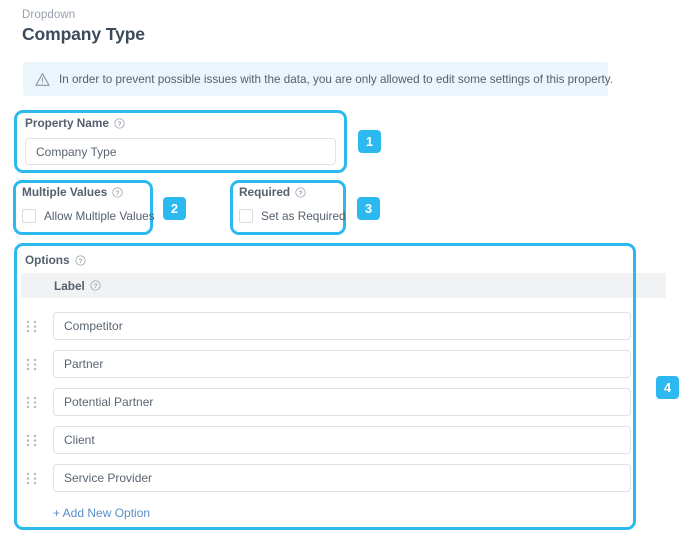 The width and height of the screenshot is (688, 536). Describe the element at coordinates (49, 15) in the screenshot. I see `property-type-eyebrow: Dropdown` at that location.